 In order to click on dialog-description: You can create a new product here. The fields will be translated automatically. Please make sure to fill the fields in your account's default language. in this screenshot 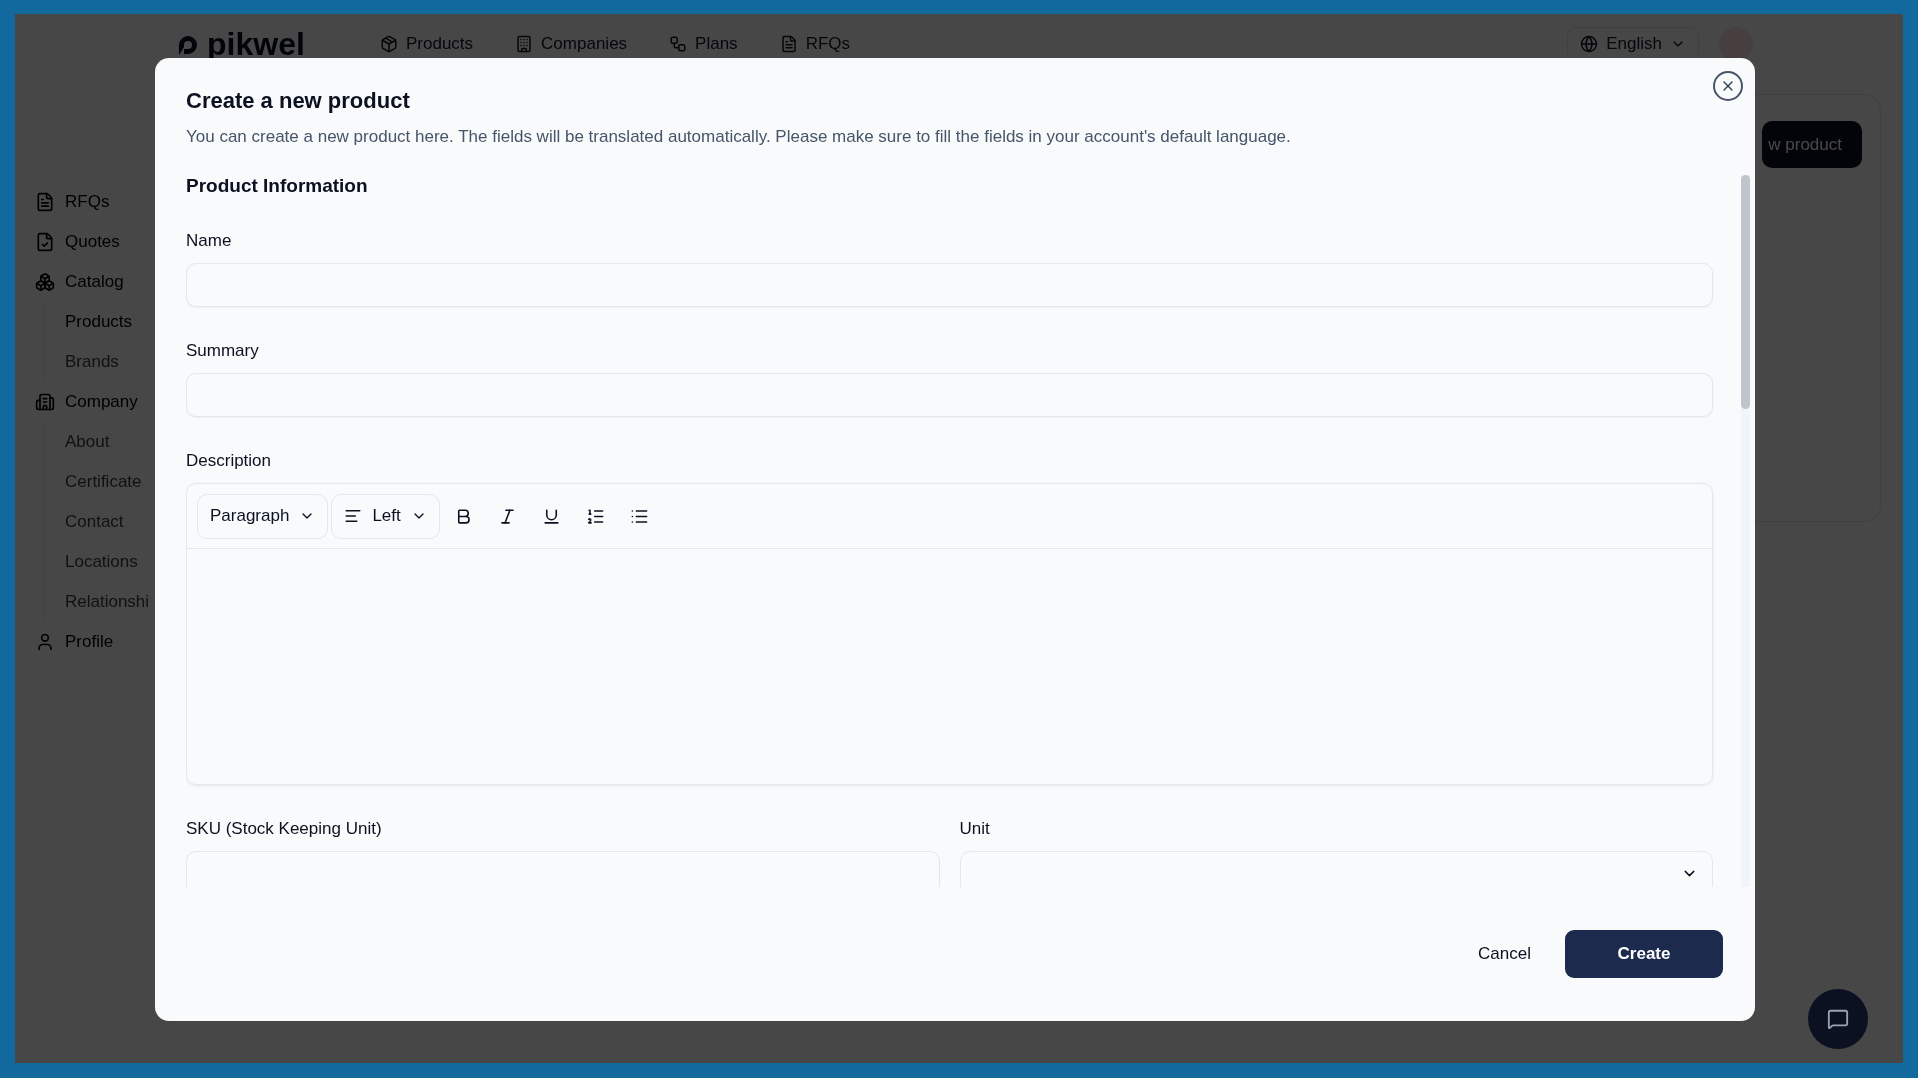, I will do `click(738, 137)`.